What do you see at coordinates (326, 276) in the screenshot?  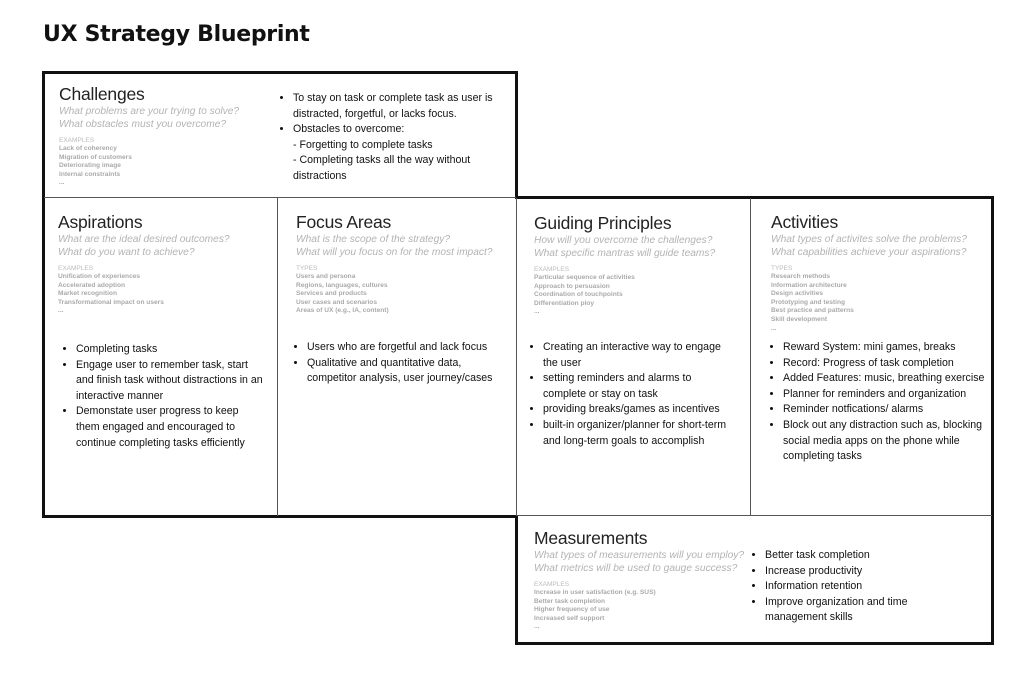 I see `example-item: Users and persona` at bounding box center [326, 276].